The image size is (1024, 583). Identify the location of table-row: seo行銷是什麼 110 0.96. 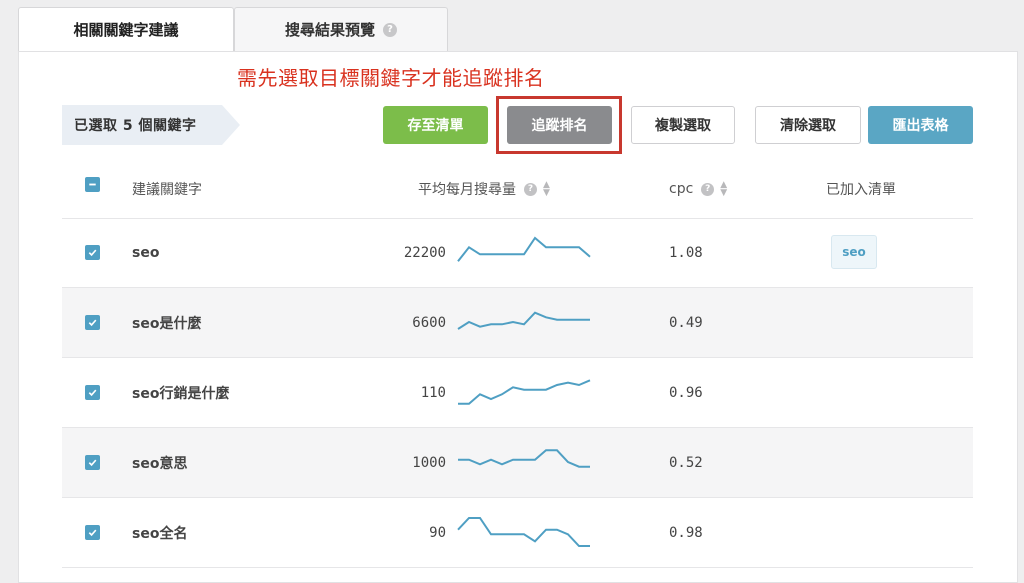
(517, 393).